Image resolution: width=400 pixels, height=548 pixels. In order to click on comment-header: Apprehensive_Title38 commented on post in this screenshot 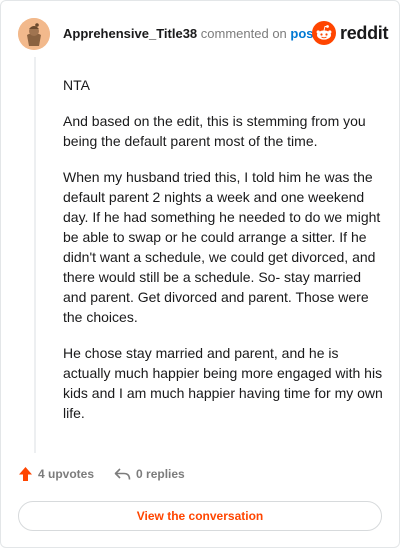, I will do `click(190, 34)`.